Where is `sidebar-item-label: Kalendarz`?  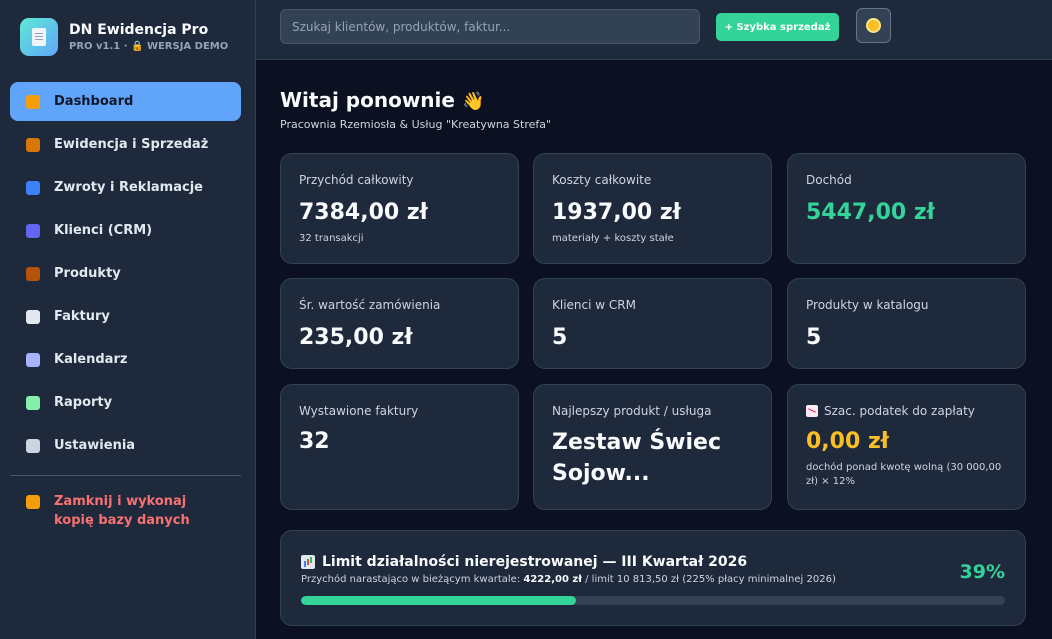 sidebar-item-label: Kalendarz is located at coordinates (91, 359).